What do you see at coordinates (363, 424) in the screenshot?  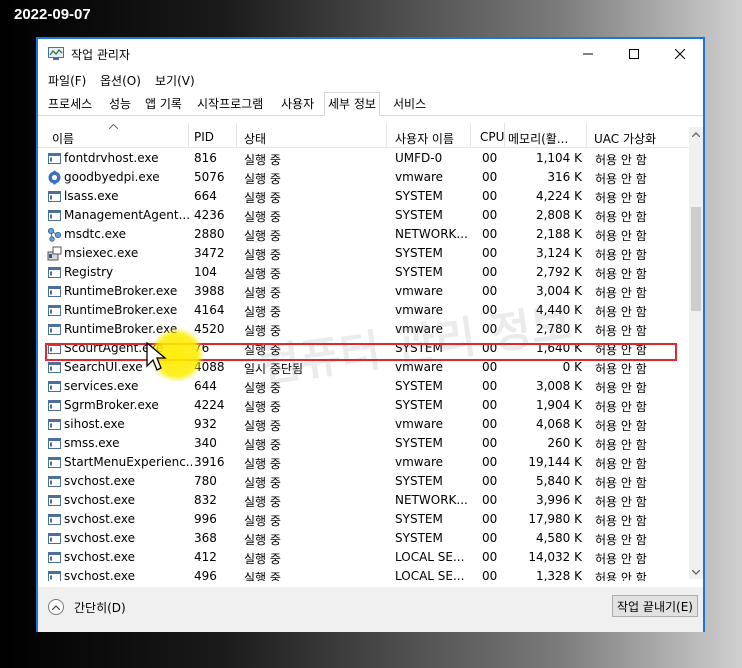 I see `process-row: sihost.exe 932 실행 중 vmware 00 4,068 K 허용 안 함` at bounding box center [363, 424].